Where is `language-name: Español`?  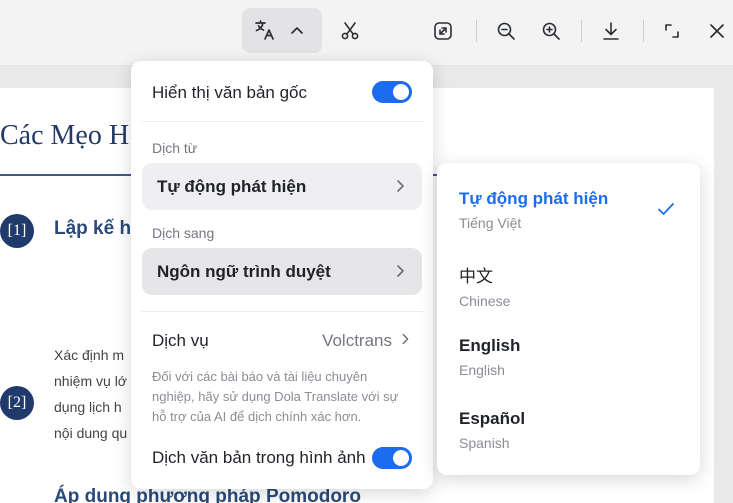
language-name: Español is located at coordinates (492, 418).